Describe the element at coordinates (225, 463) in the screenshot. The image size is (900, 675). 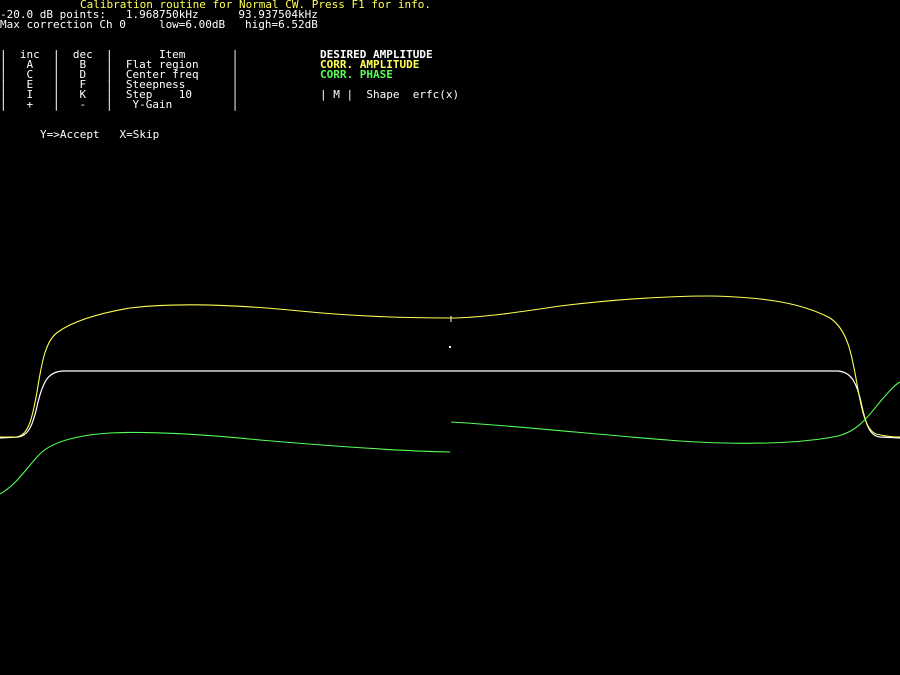
I see `corr-phase-curve-left` at that location.